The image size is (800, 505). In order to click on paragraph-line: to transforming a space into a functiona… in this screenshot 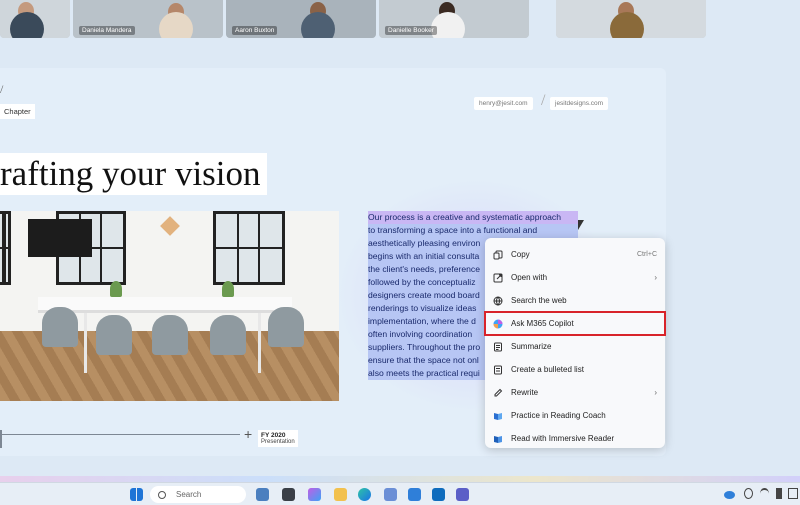, I will do `click(473, 230)`.